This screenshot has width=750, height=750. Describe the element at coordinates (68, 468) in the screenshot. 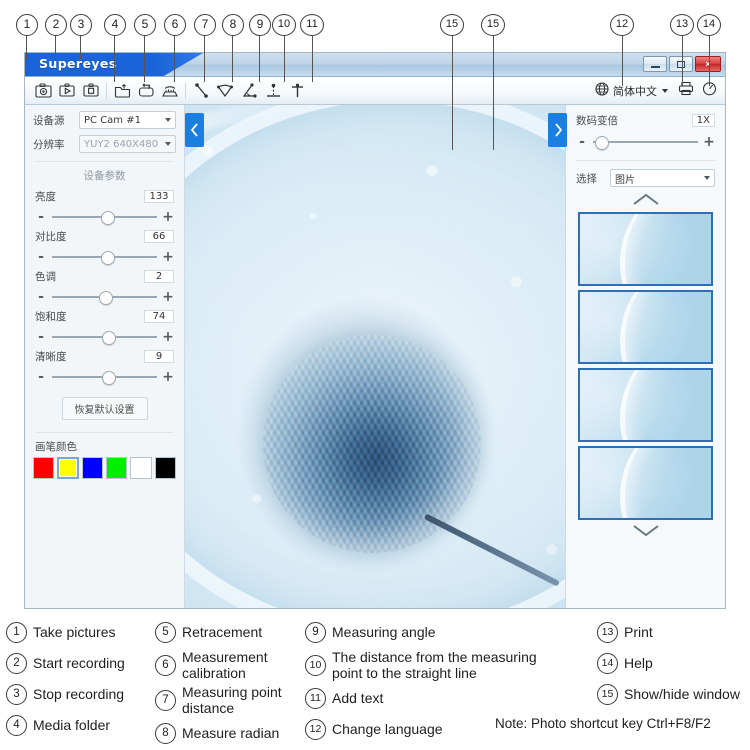

I see `pen-color-yellow` at that location.